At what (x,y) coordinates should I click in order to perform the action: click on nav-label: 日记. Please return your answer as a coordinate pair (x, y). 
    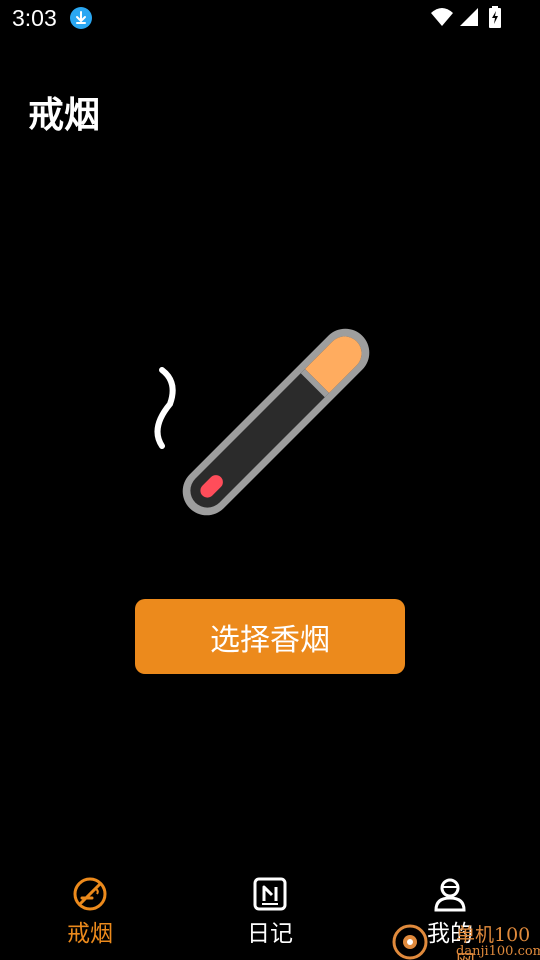
    Looking at the image, I should click on (270, 934).